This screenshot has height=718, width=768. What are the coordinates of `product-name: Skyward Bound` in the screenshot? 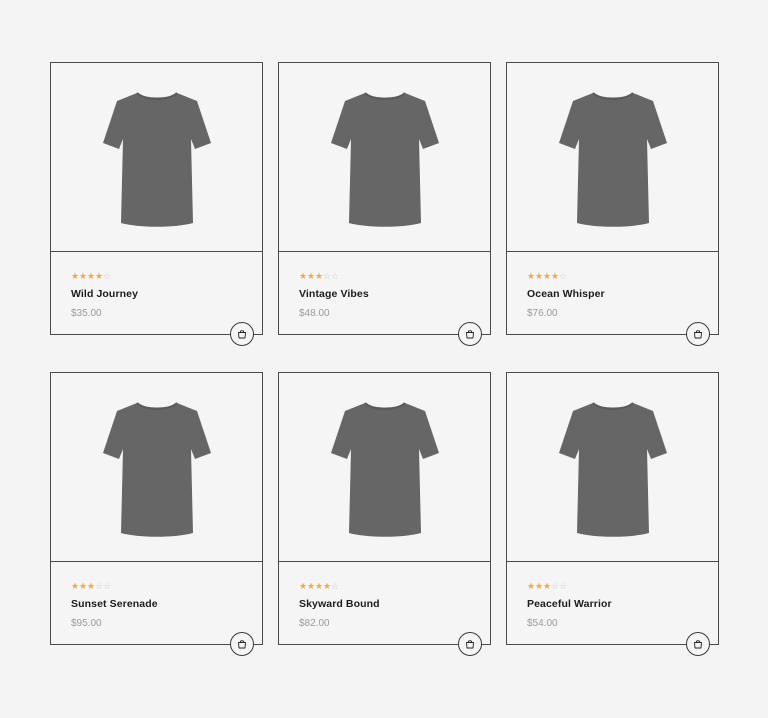 It's located at (388, 604).